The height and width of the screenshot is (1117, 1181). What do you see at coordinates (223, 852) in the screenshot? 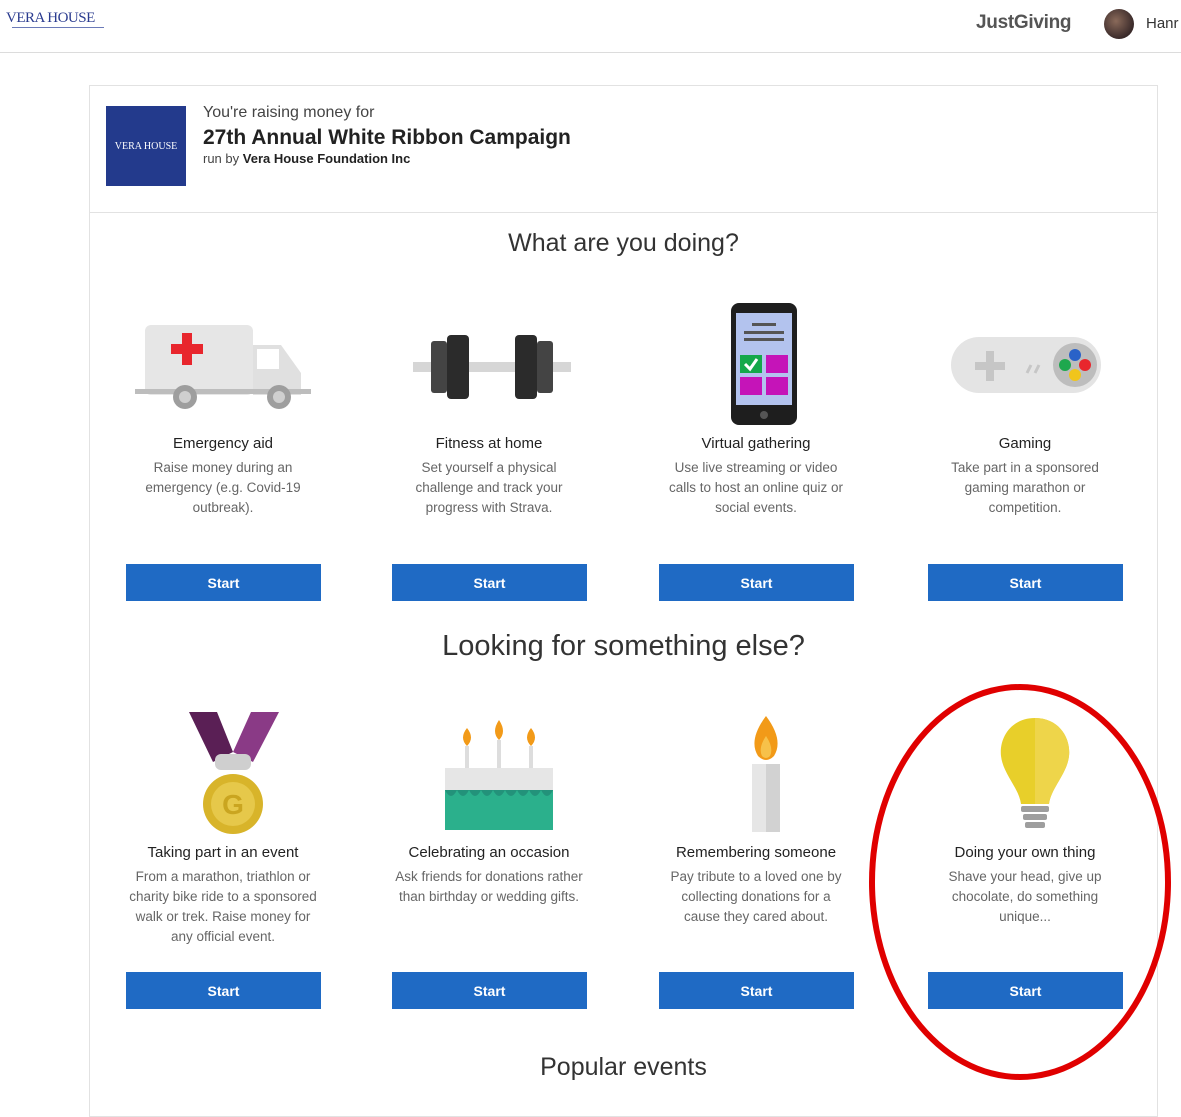
I see `card-title: Taking part in an event` at bounding box center [223, 852].